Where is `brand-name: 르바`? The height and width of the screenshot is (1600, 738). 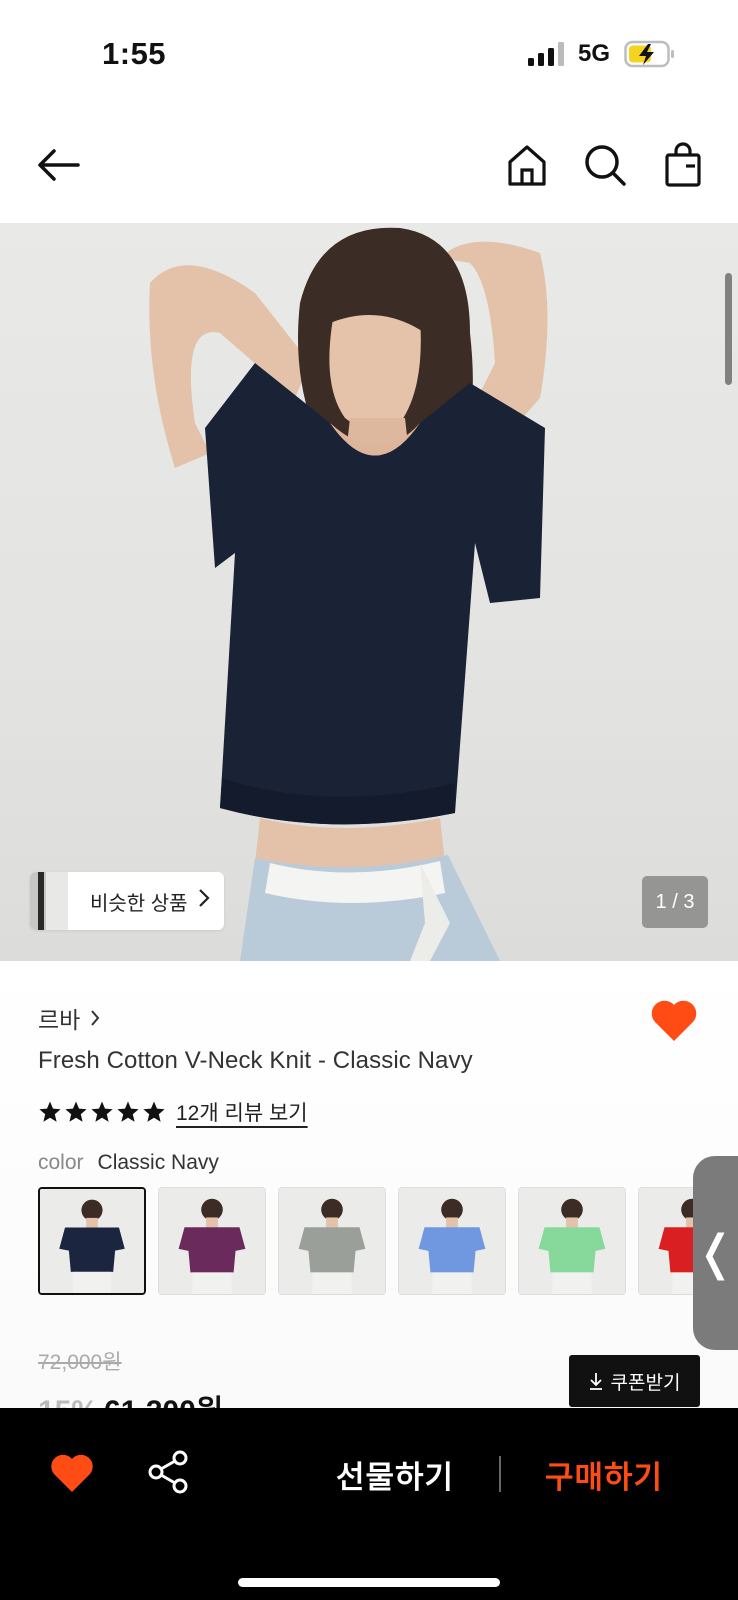 brand-name: 르바 is located at coordinates (59, 1020).